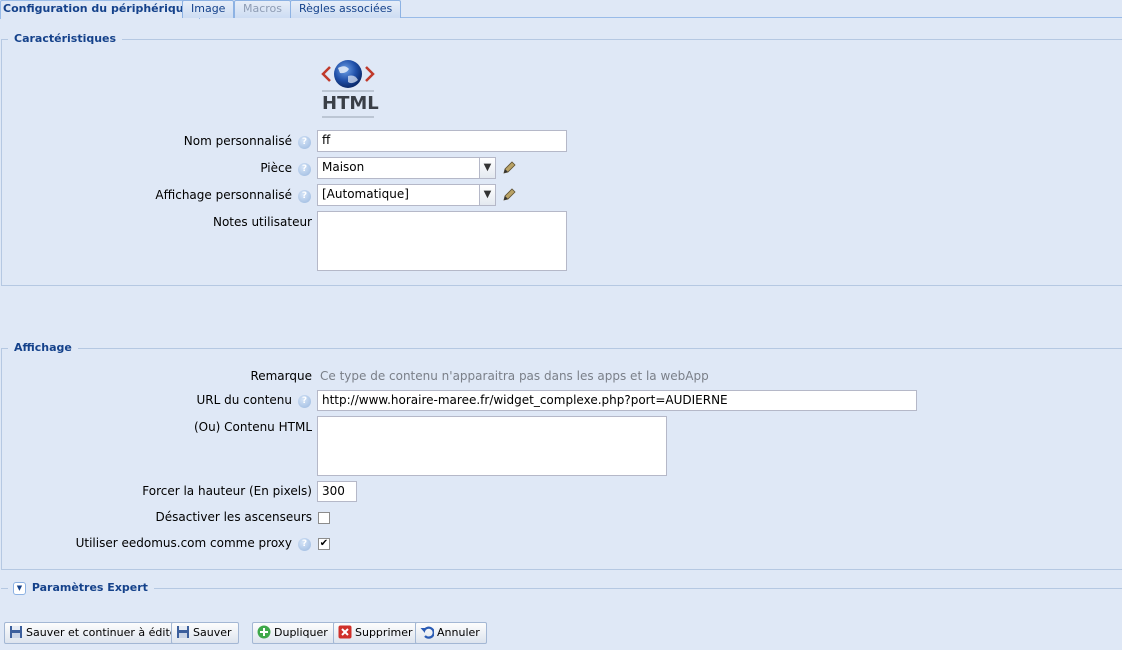  I want to click on undo-icon, so click(427, 632).